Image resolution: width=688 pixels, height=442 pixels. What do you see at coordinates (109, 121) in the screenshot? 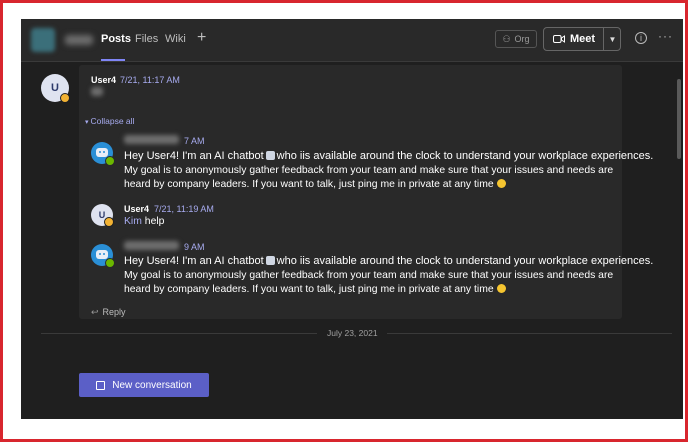
I see `collapse-all-link: ▾ Collapse all` at bounding box center [109, 121].